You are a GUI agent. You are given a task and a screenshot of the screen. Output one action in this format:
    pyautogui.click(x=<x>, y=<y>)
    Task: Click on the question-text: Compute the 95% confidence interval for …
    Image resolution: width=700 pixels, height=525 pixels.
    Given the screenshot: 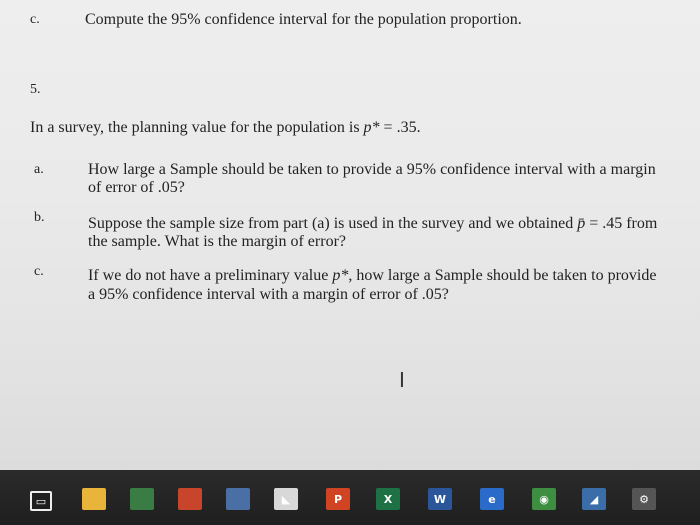 What is the action you would take?
    pyautogui.click(x=303, y=19)
    